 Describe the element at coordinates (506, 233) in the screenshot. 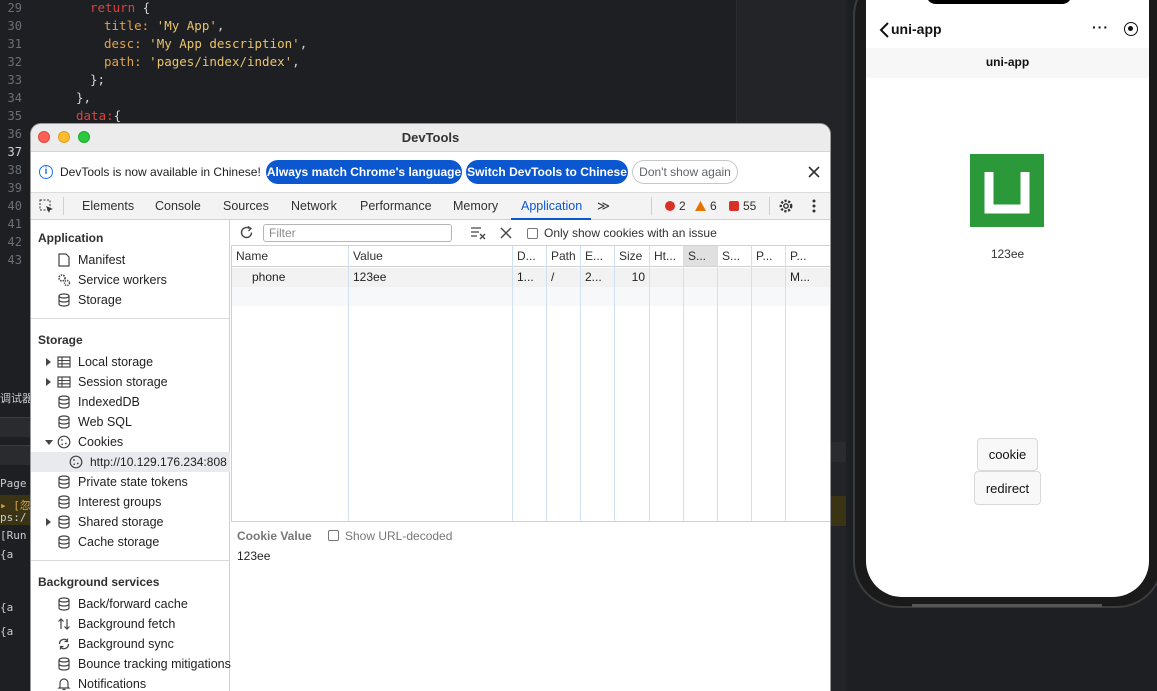

I see `clear-all-icon` at that location.